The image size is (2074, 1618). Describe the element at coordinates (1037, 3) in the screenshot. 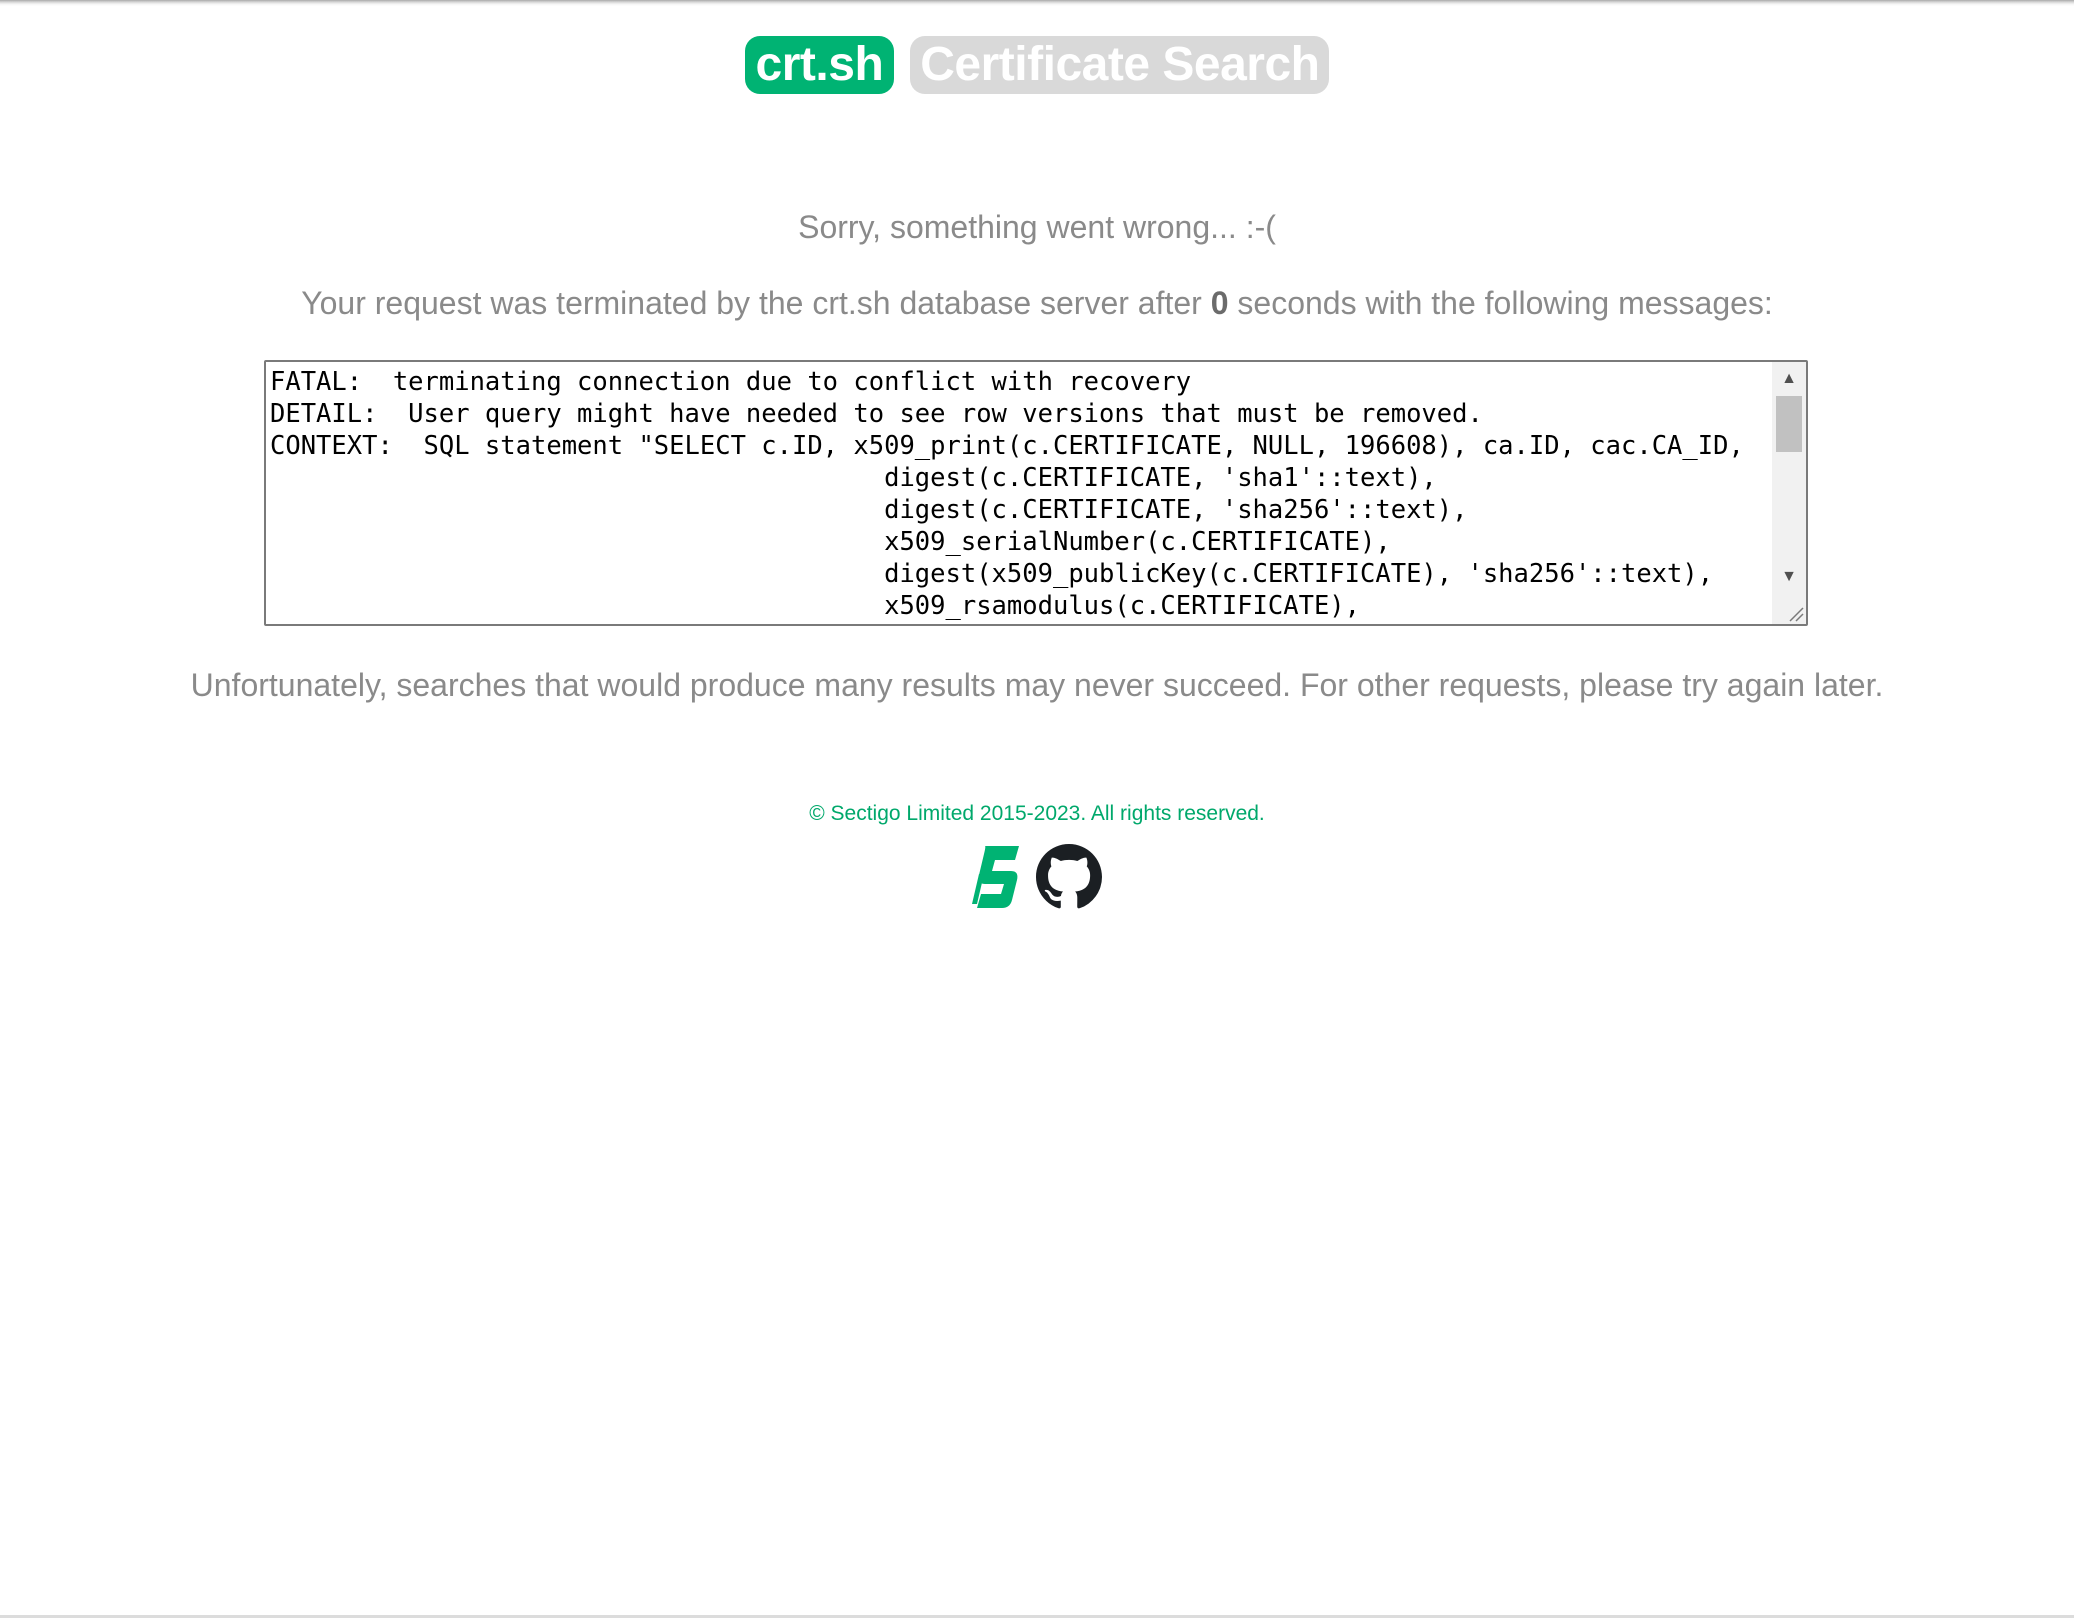

I see `top-shadow` at that location.